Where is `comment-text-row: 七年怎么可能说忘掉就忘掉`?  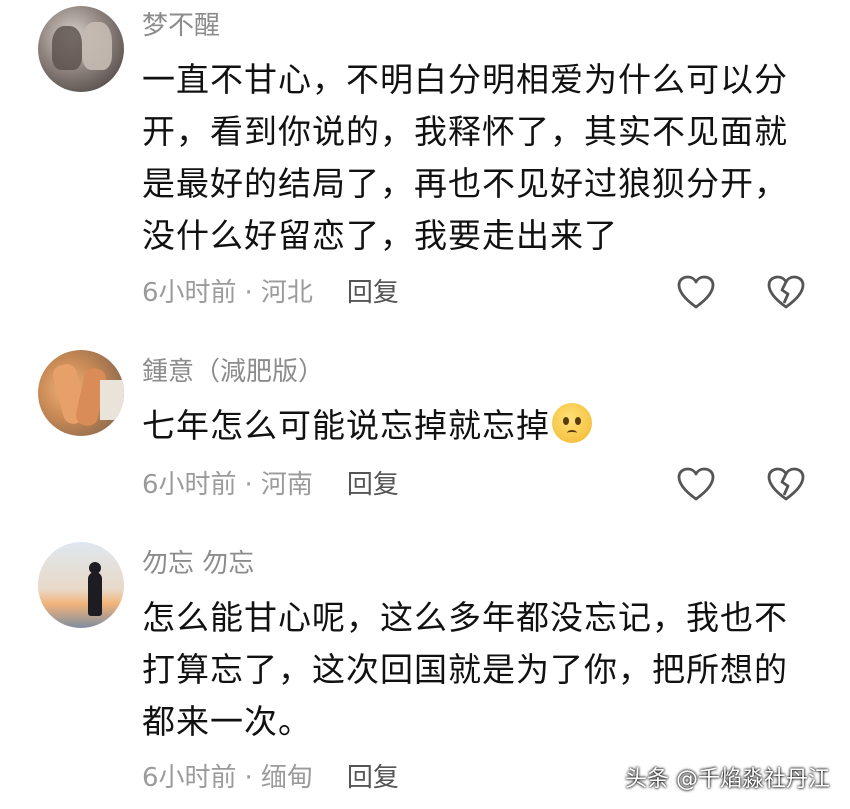 comment-text-row: 七年怎么可能说忘掉就忘掉 is located at coordinates (472, 426).